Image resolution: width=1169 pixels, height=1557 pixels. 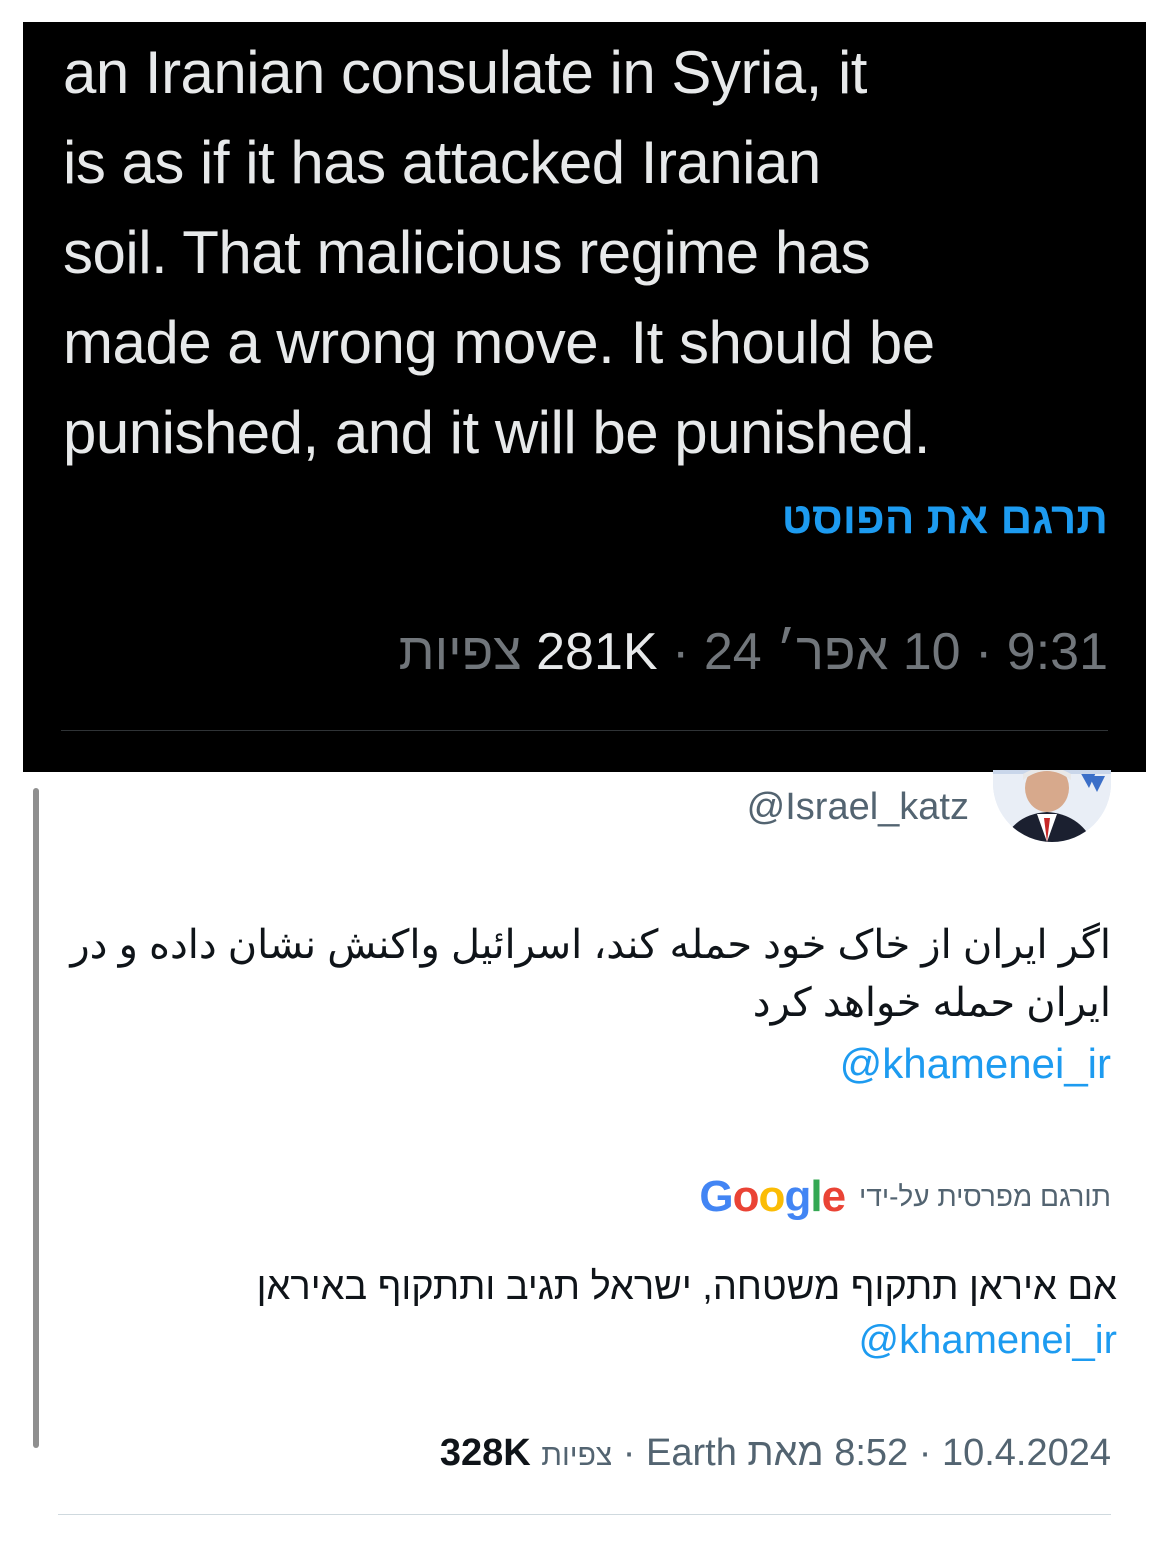 I want to click on translation-attribution: תורגם מפרסית על-ידי Google, so click(x=905, y=1197).